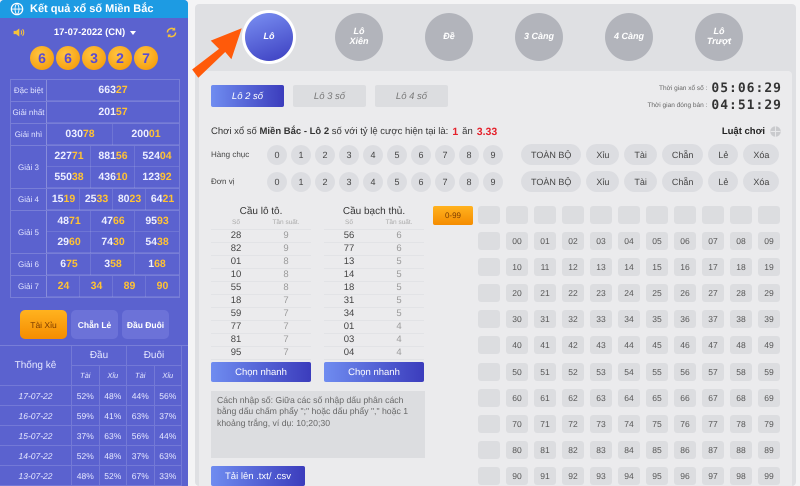 This screenshot has width=800, height=486. Describe the element at coordinates (713, 345) in the screenshot. I see `number-button: 47` at that location.